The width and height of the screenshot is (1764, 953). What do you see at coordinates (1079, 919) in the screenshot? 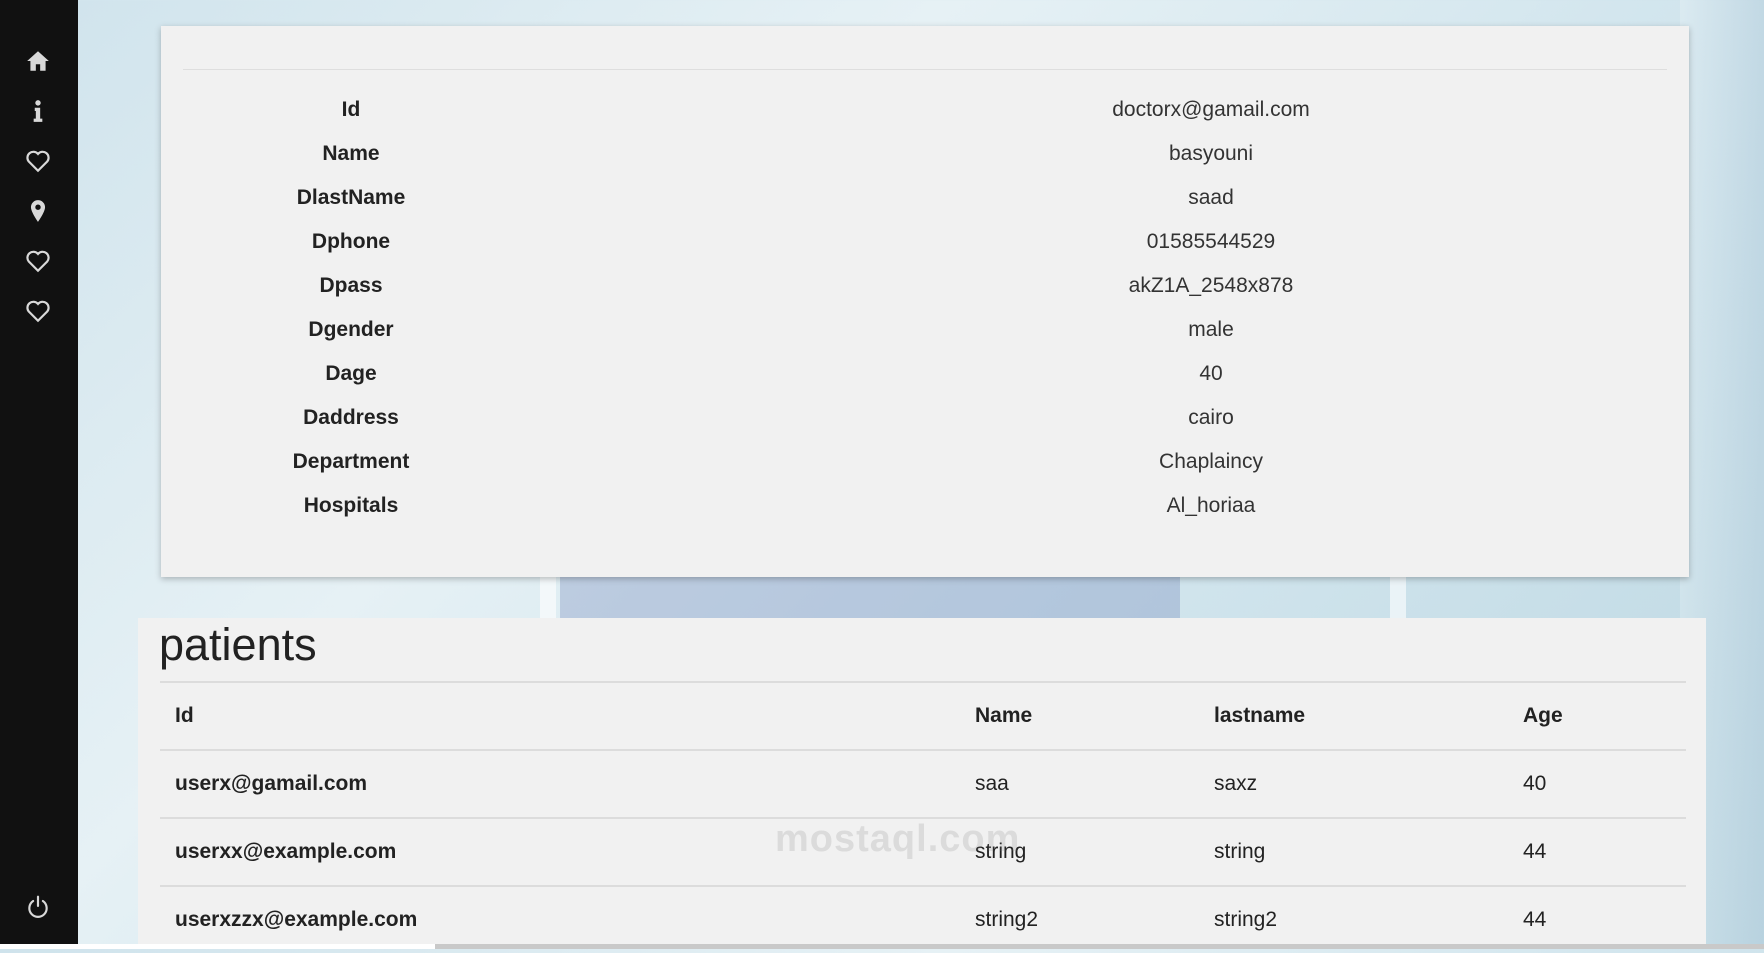
I see `patient-name: string2` at bounding box center [1079, 919].